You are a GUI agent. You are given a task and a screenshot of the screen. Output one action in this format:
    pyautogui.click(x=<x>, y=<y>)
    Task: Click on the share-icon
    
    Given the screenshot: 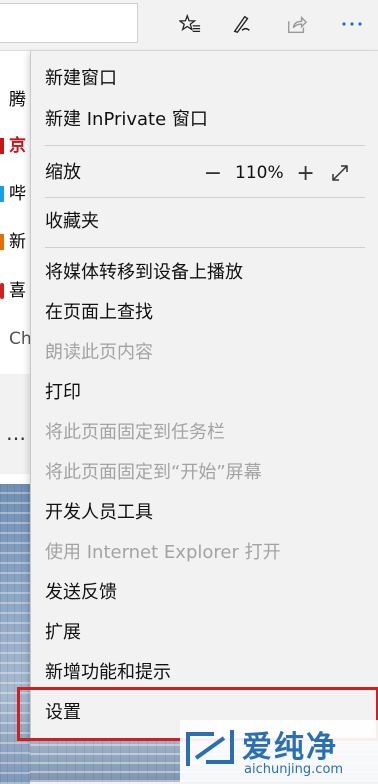 What is the action you would take?
    pyautogui.click(x=297, y=24)
    